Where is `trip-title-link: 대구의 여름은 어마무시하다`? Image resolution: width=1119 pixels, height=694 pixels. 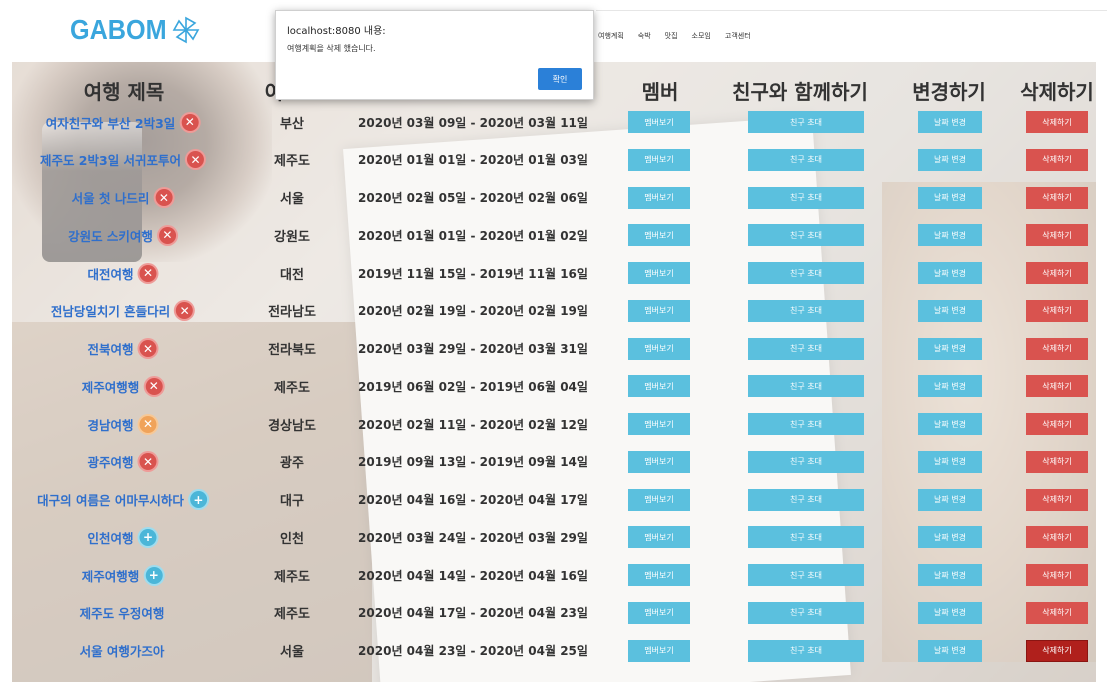
trip-title-link: 대구의 여름은 어마무시하다 is located at coordinates (110, 499).